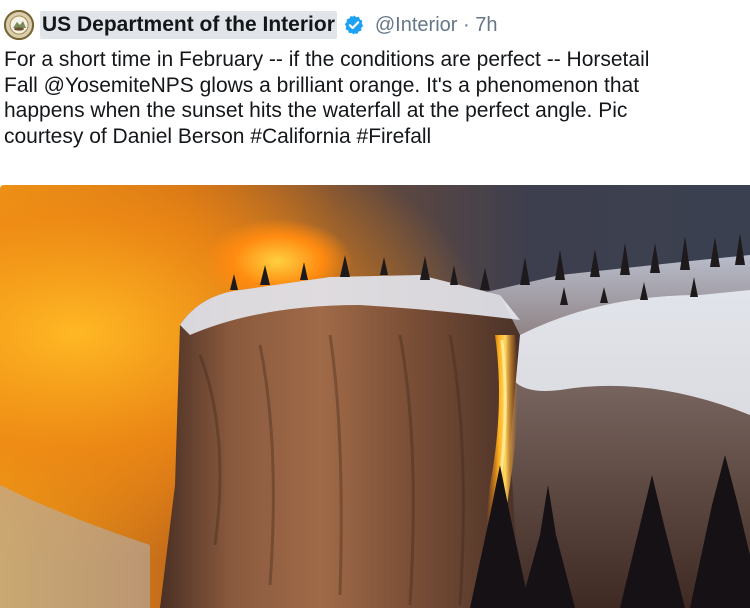  I want to click on verified-badge-icon, so click(354, 25).